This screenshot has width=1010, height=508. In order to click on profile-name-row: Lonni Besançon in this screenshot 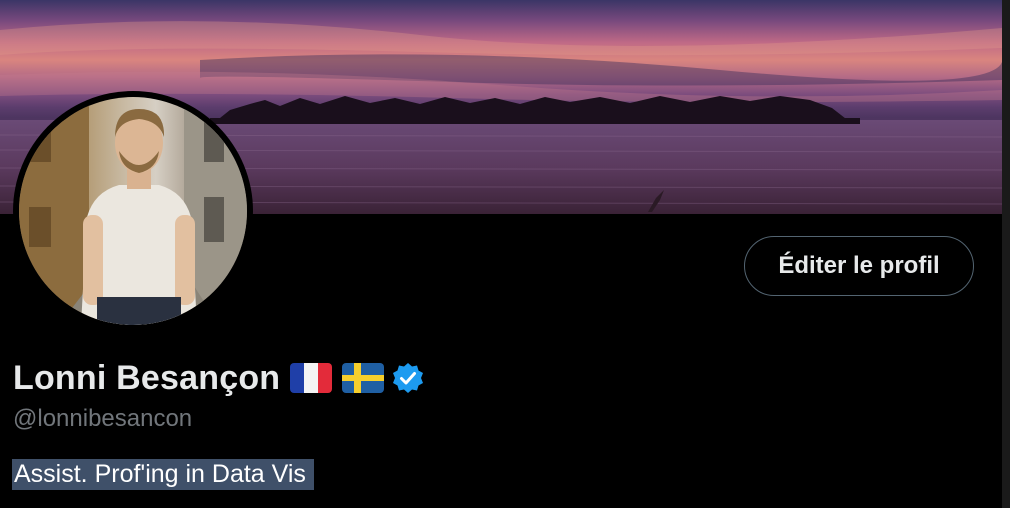, I will do `click(218, 378)`.